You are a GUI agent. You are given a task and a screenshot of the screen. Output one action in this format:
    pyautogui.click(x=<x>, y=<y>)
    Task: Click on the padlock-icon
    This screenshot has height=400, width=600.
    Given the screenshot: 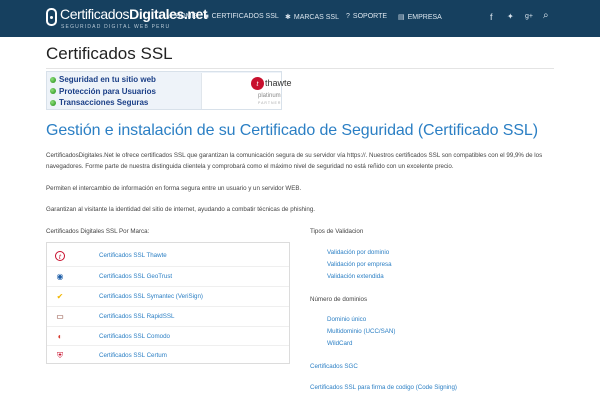 What is the action you would take?
    pyautogui.click(x=51, y=17)
    